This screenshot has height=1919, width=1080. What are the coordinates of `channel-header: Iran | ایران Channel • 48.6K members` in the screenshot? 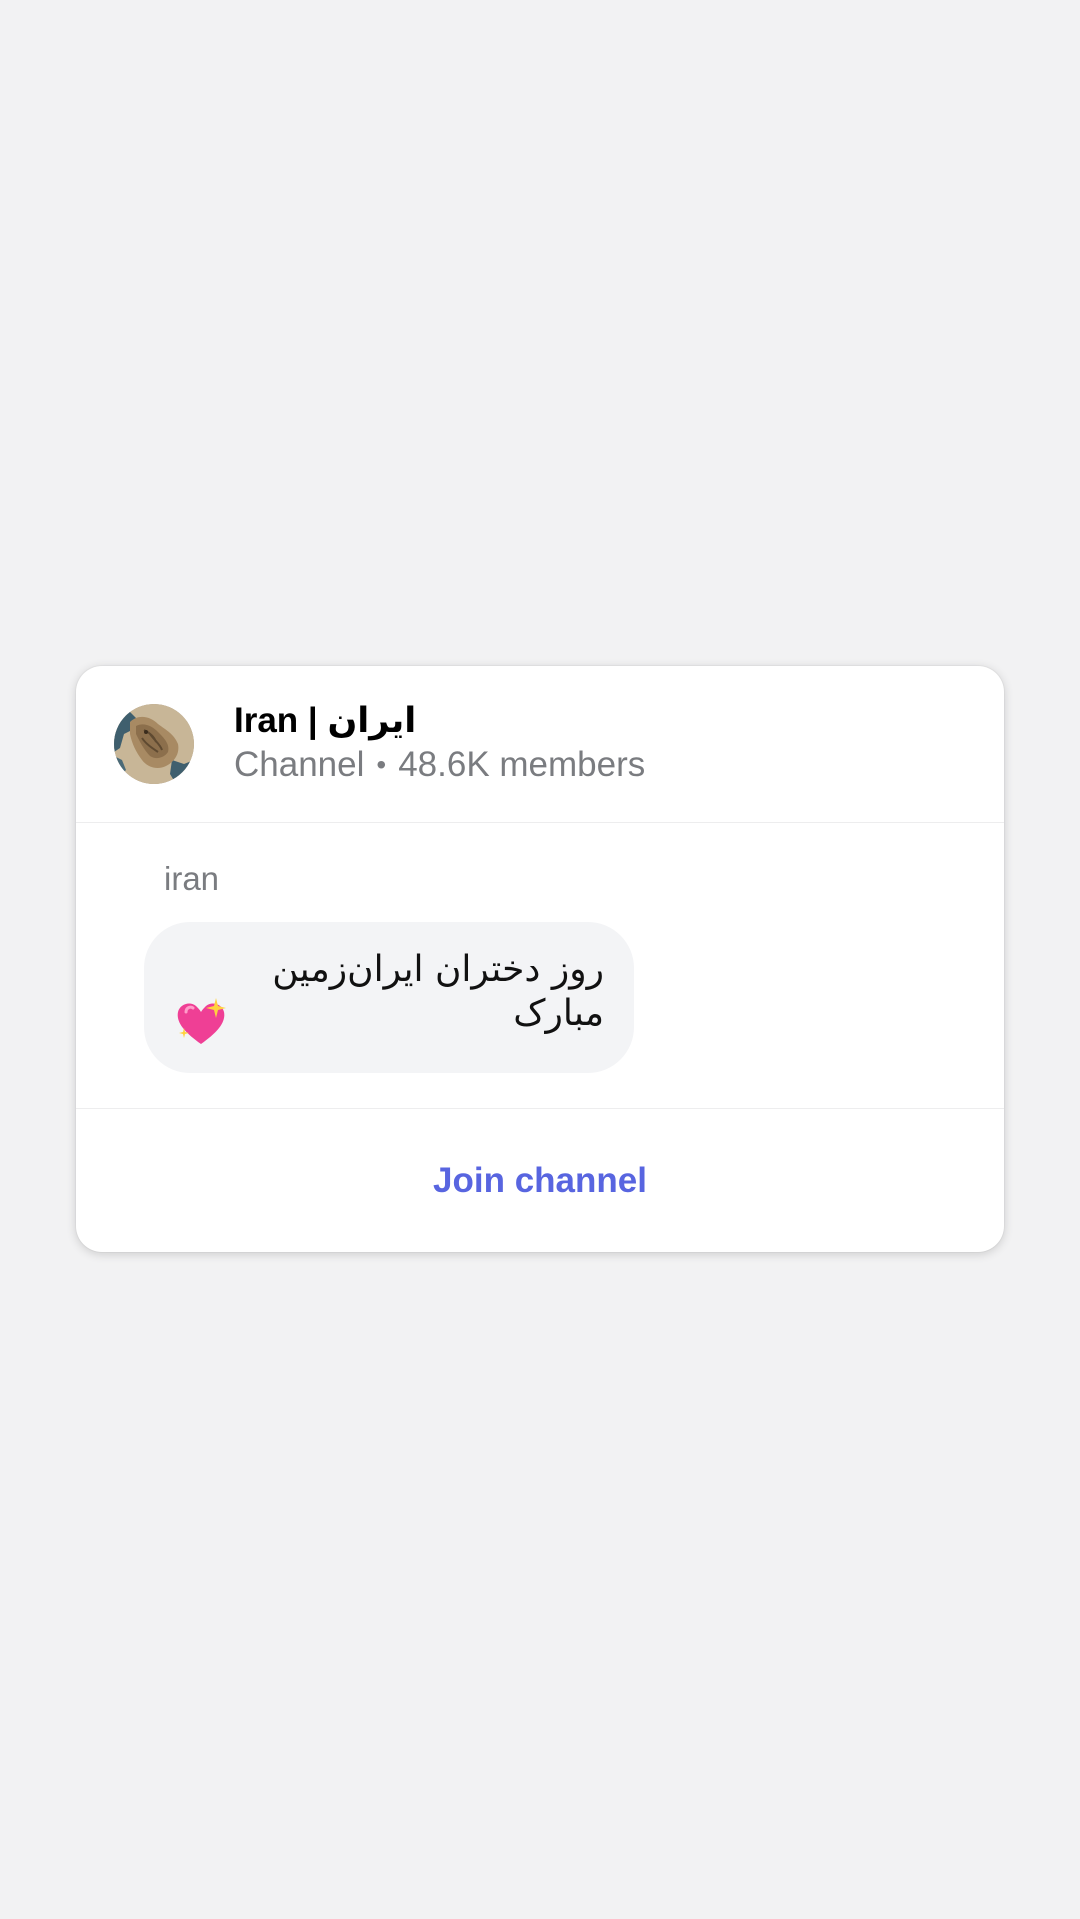 It's located at (540, 744).